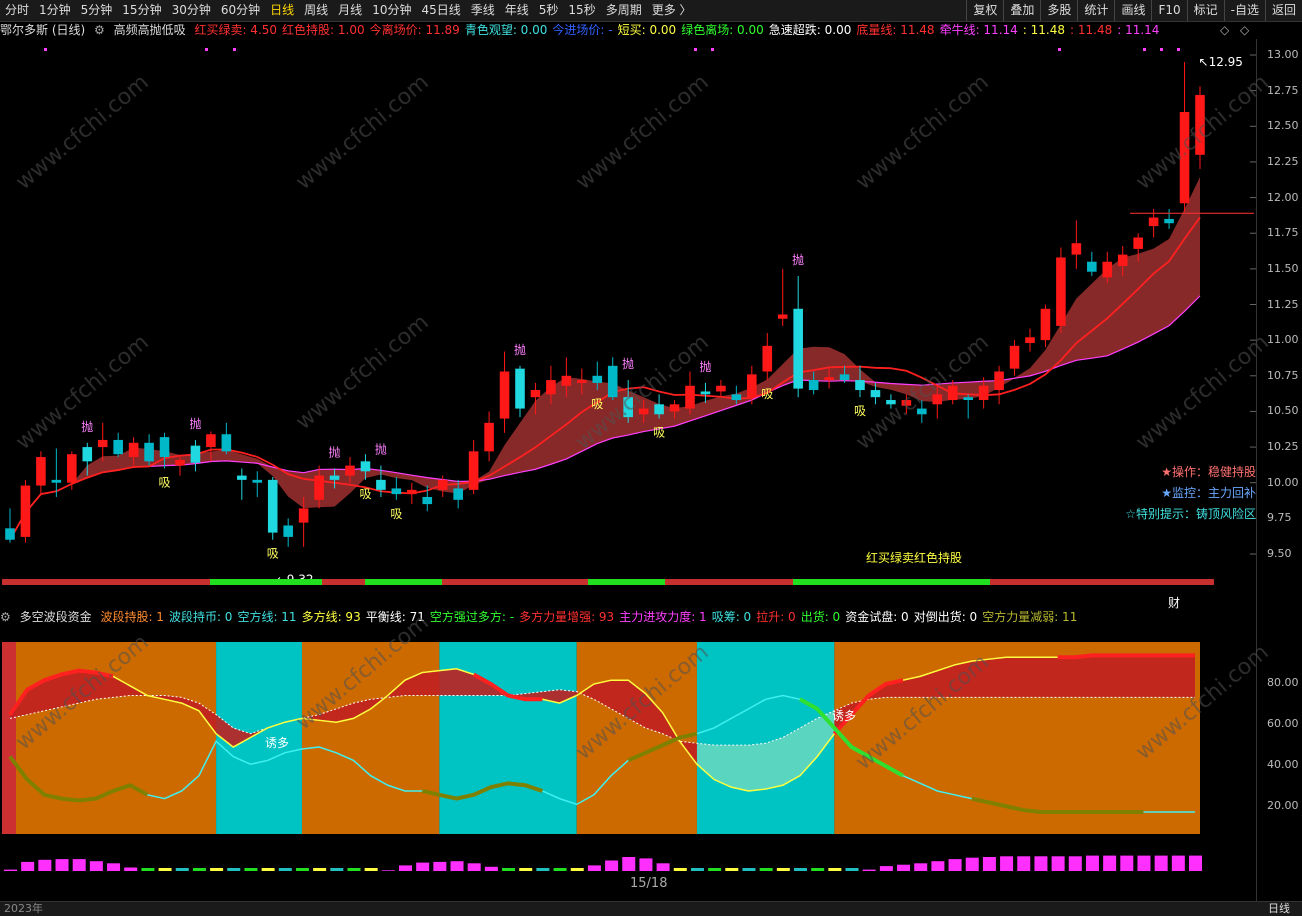 Image resolution: width=1302 pixels, height=916 pixels. What do you see at coordinates (672, 10) in the screenshot?
I see `period-tab: 更多 〉` at bounding box center [672, 10].